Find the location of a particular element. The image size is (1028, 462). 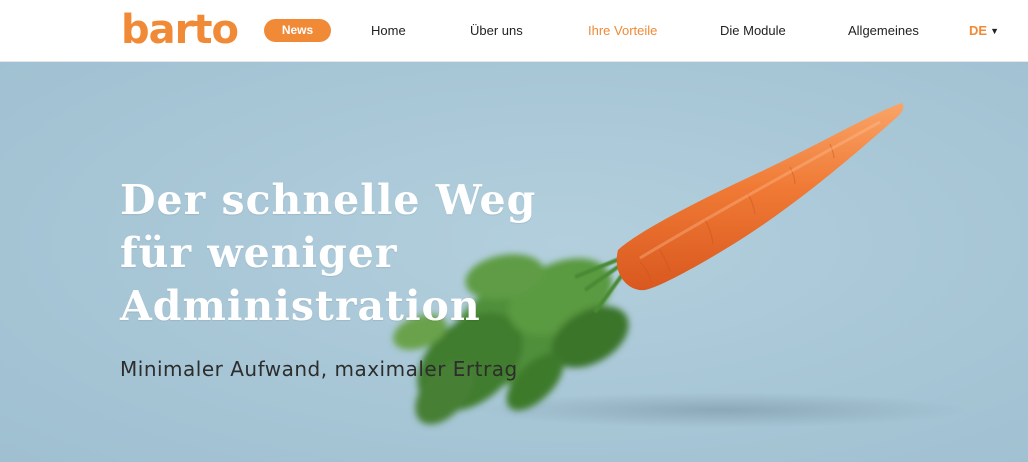

nav-link-die-module: Die Module is located at coordinates (753, 30).